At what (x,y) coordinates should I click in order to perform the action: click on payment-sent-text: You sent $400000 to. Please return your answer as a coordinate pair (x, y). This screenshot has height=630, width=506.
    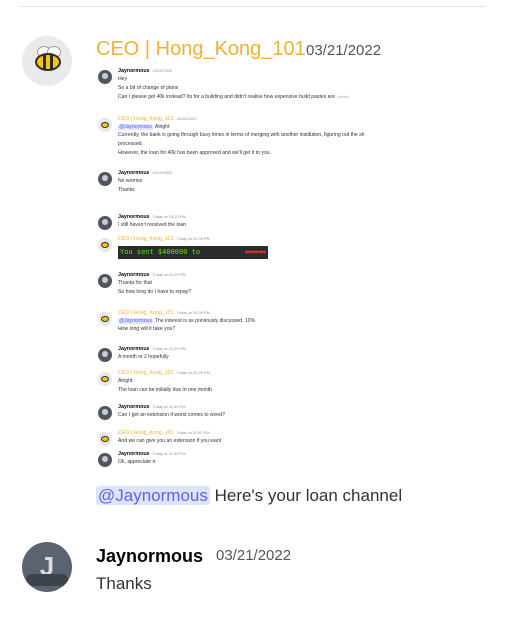
    Looking at the image, I should click on (160, 252).